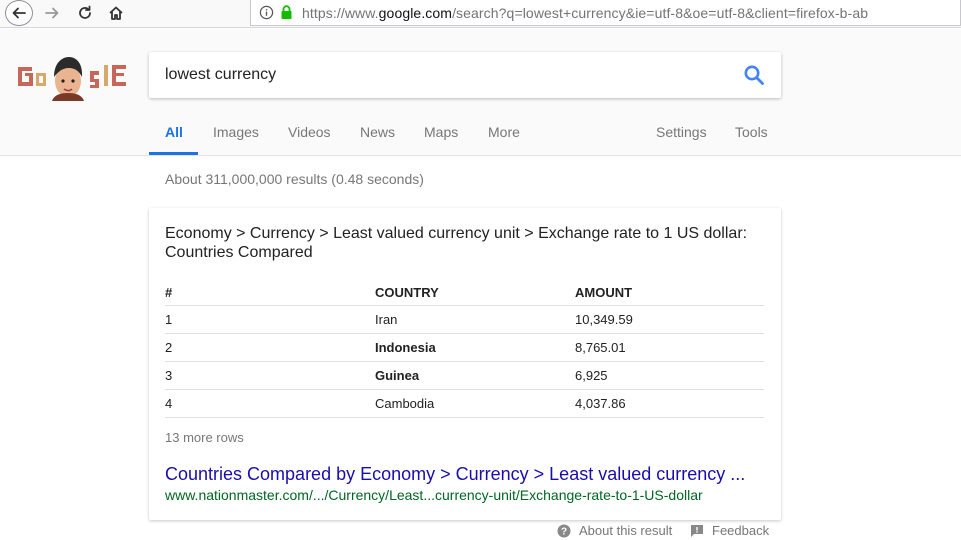 The height and width of the screenshot is (540, 961). I want to click on table-header-amount: AMOUNT, so click(669, 292).